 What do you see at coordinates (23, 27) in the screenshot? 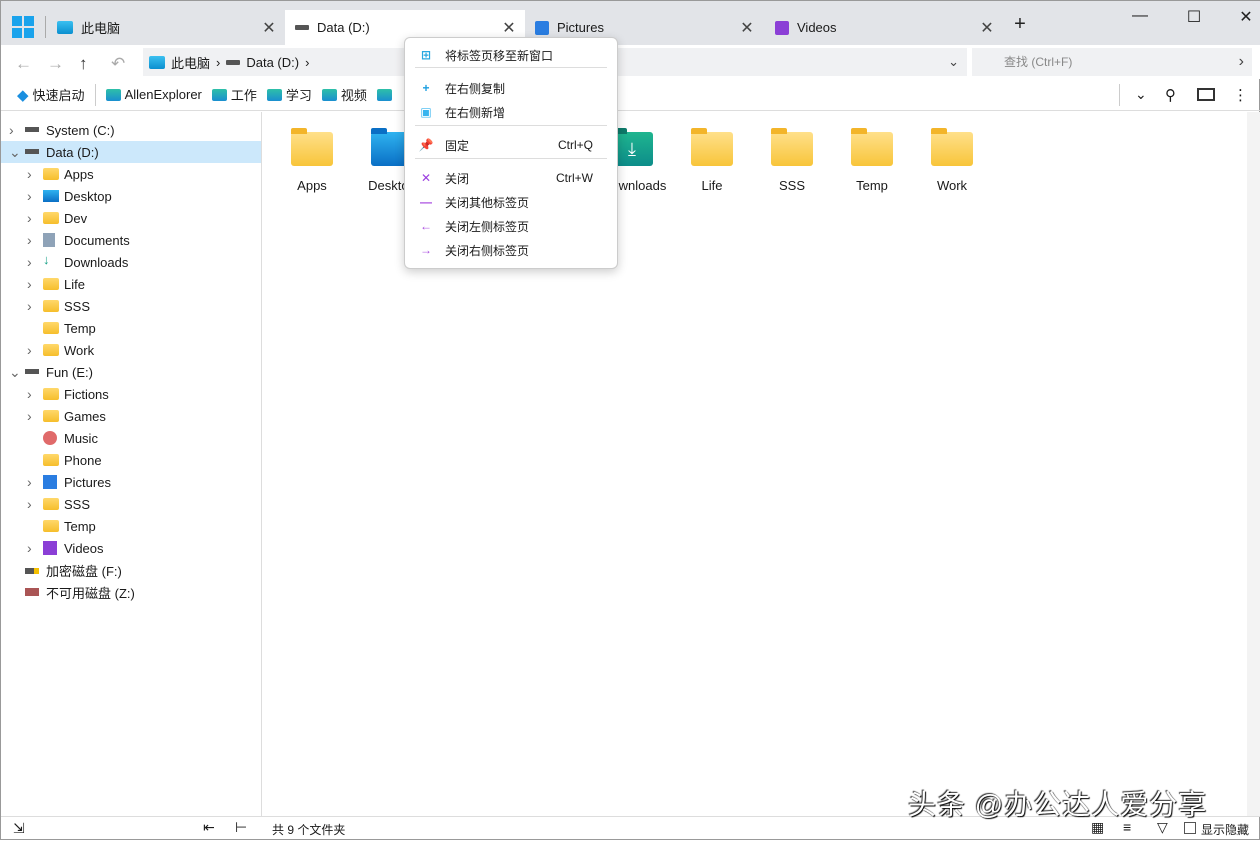
I see `app-logo-icon` at bounding box center [23, 27].